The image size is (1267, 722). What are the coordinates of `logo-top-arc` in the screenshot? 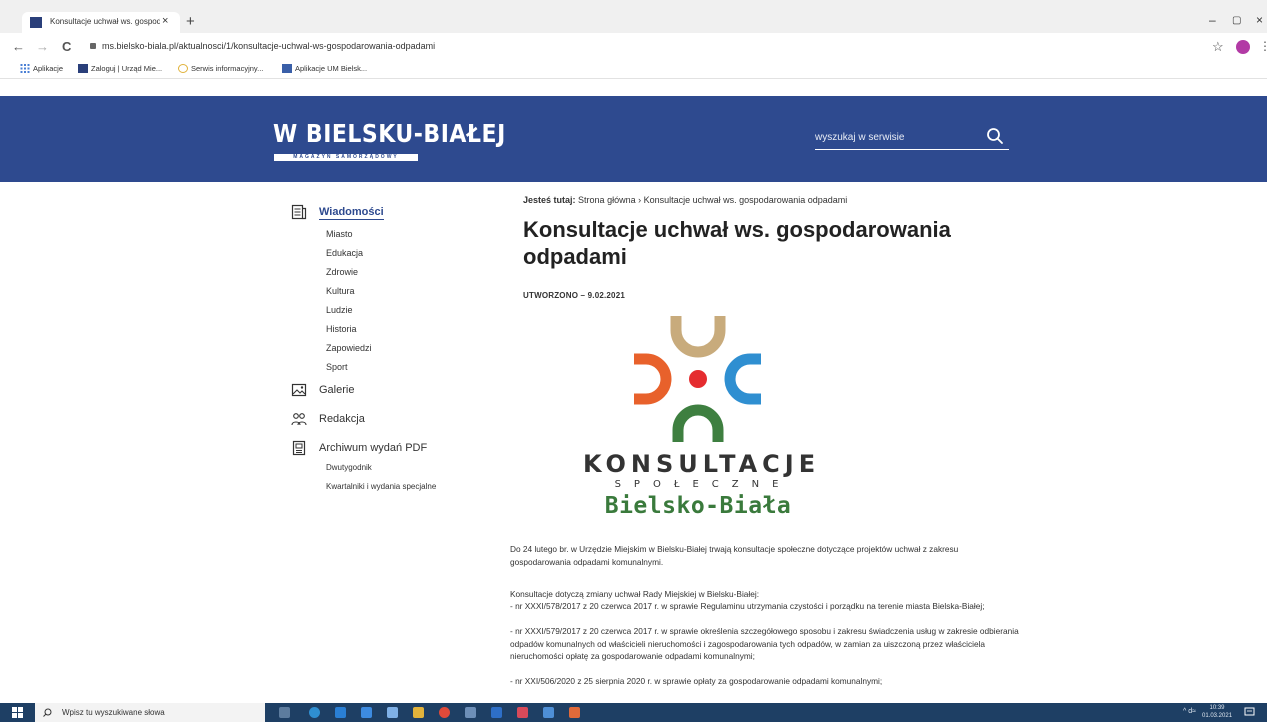 It's located at (698, 337).